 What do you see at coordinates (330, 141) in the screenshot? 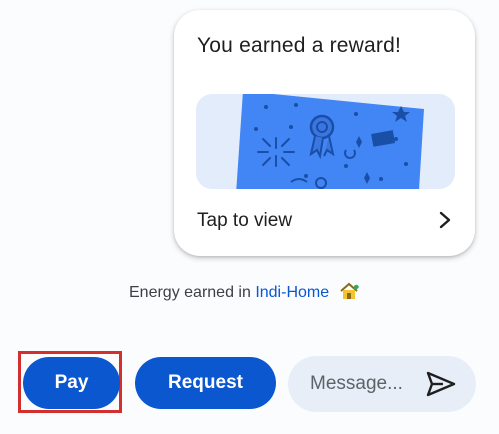
I see `reward-scratch-card-illustration` at bounding box center [330, 141].